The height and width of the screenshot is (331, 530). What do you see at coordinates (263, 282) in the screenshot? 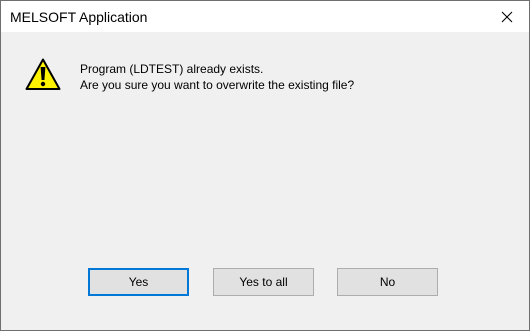
I see `yes-to-all-button: Yes to all` at bounding box center [263, 282].